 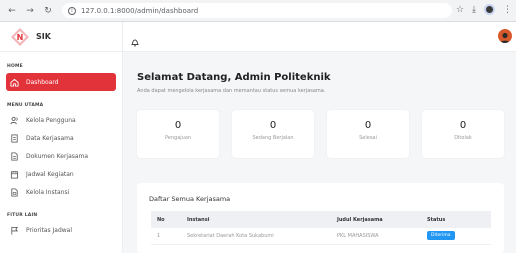 I want to click on url-text: 127.0.0.1:8000/admin/dashboard, so click(x=140, y=10).